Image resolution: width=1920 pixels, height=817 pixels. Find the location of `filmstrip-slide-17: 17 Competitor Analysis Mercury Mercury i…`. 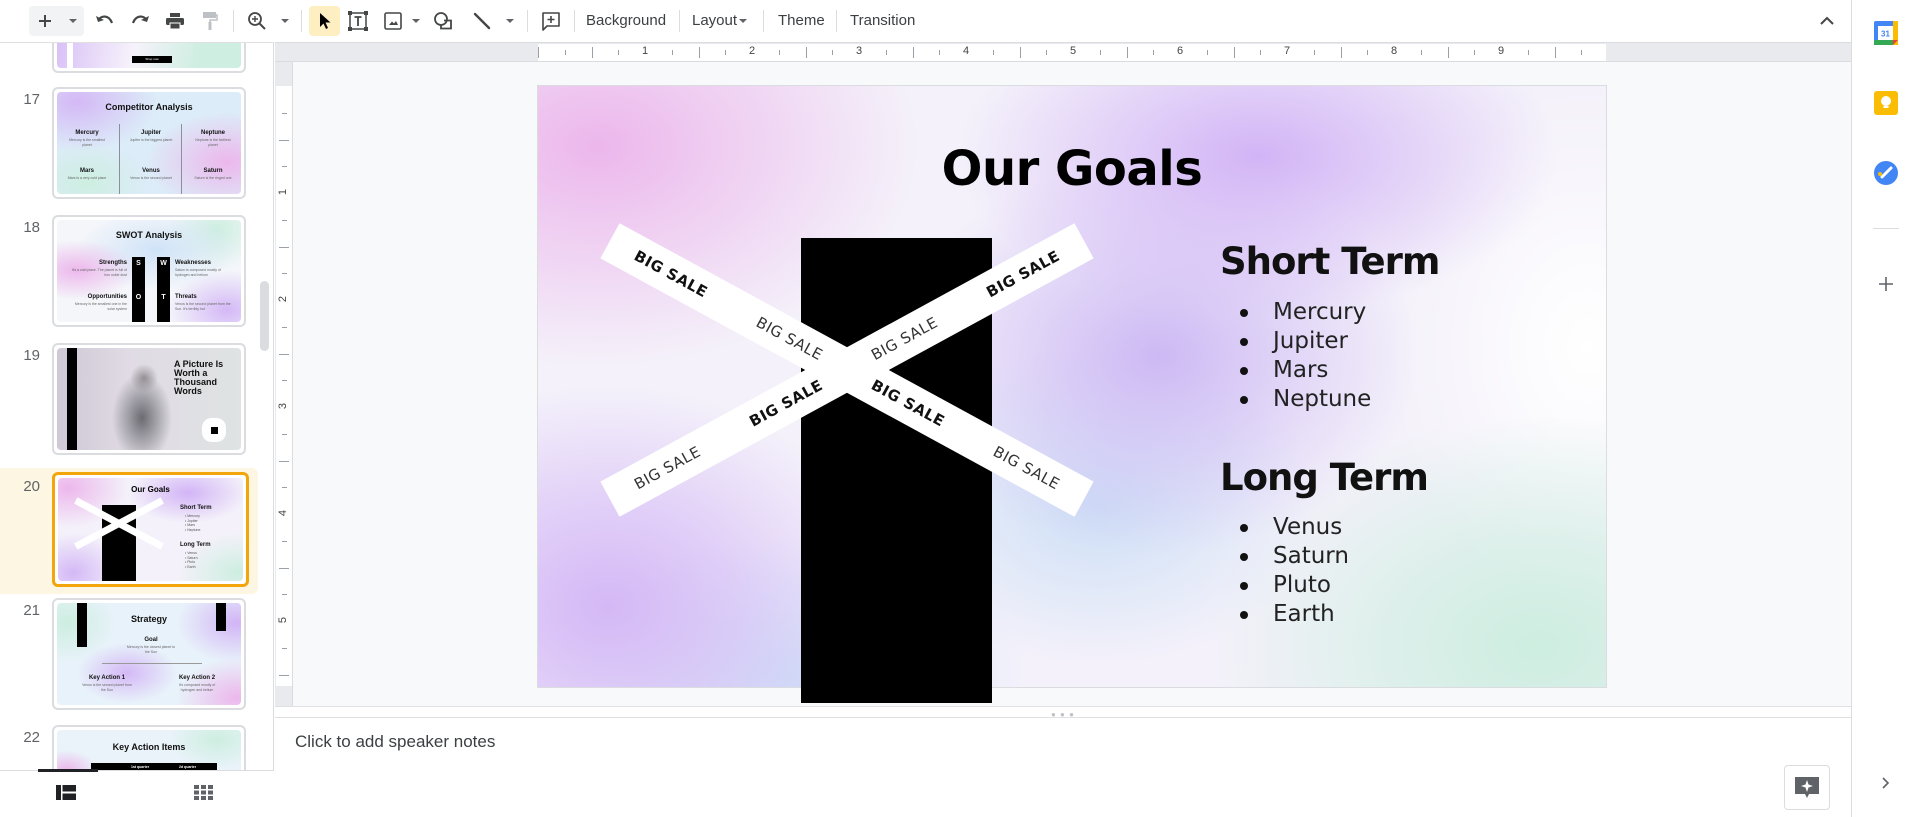

filmstrip-slide-17: 17 Competitor Analysis Mercury Mercury i… is located at coordinates (129, 147).